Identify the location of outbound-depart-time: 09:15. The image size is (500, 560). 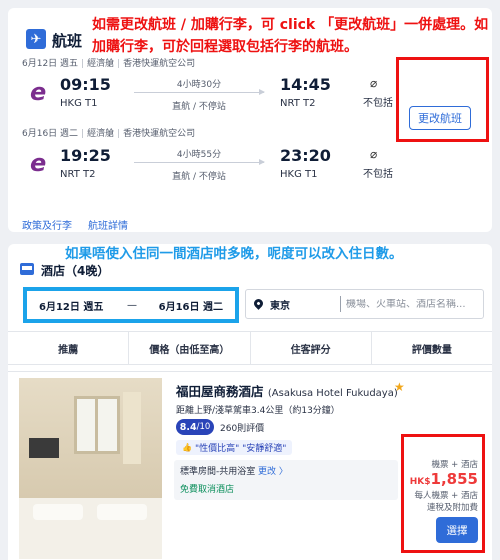
(85, 84).